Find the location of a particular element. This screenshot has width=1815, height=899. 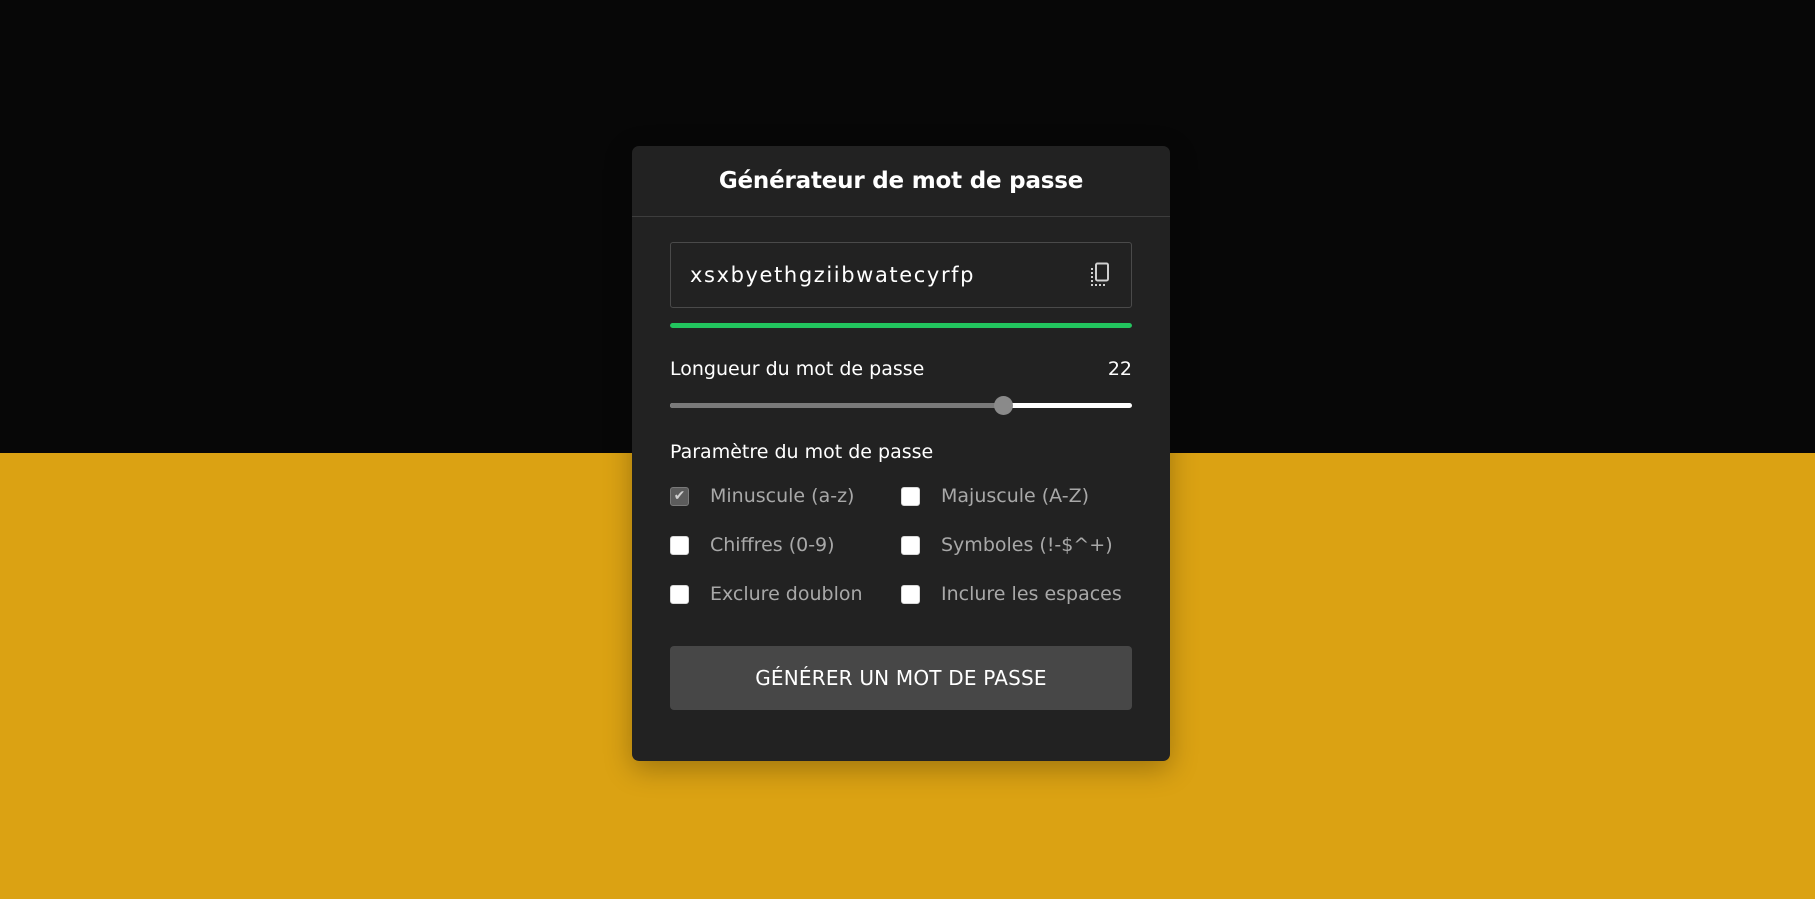

password-strength-bar is located at coordinates (901, 325).